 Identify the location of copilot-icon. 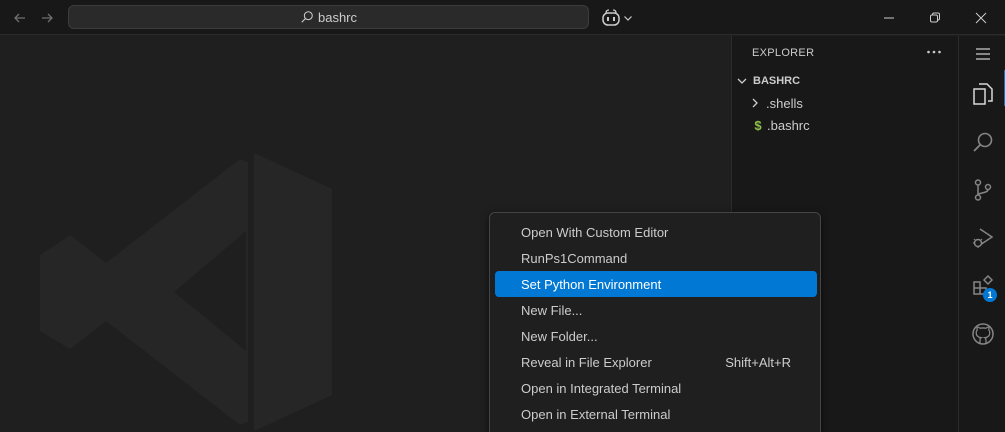
(611, 17).